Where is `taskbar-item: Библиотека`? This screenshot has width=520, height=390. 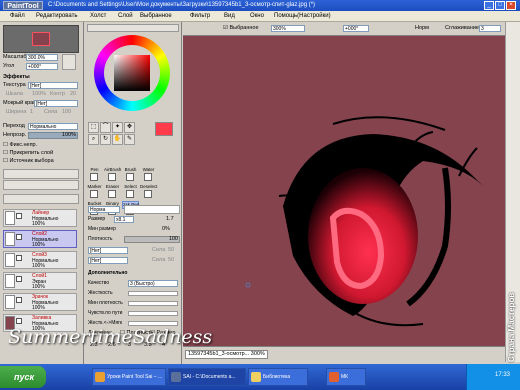
taskbar-item: Библиотека is located at coordinates (278, 377).